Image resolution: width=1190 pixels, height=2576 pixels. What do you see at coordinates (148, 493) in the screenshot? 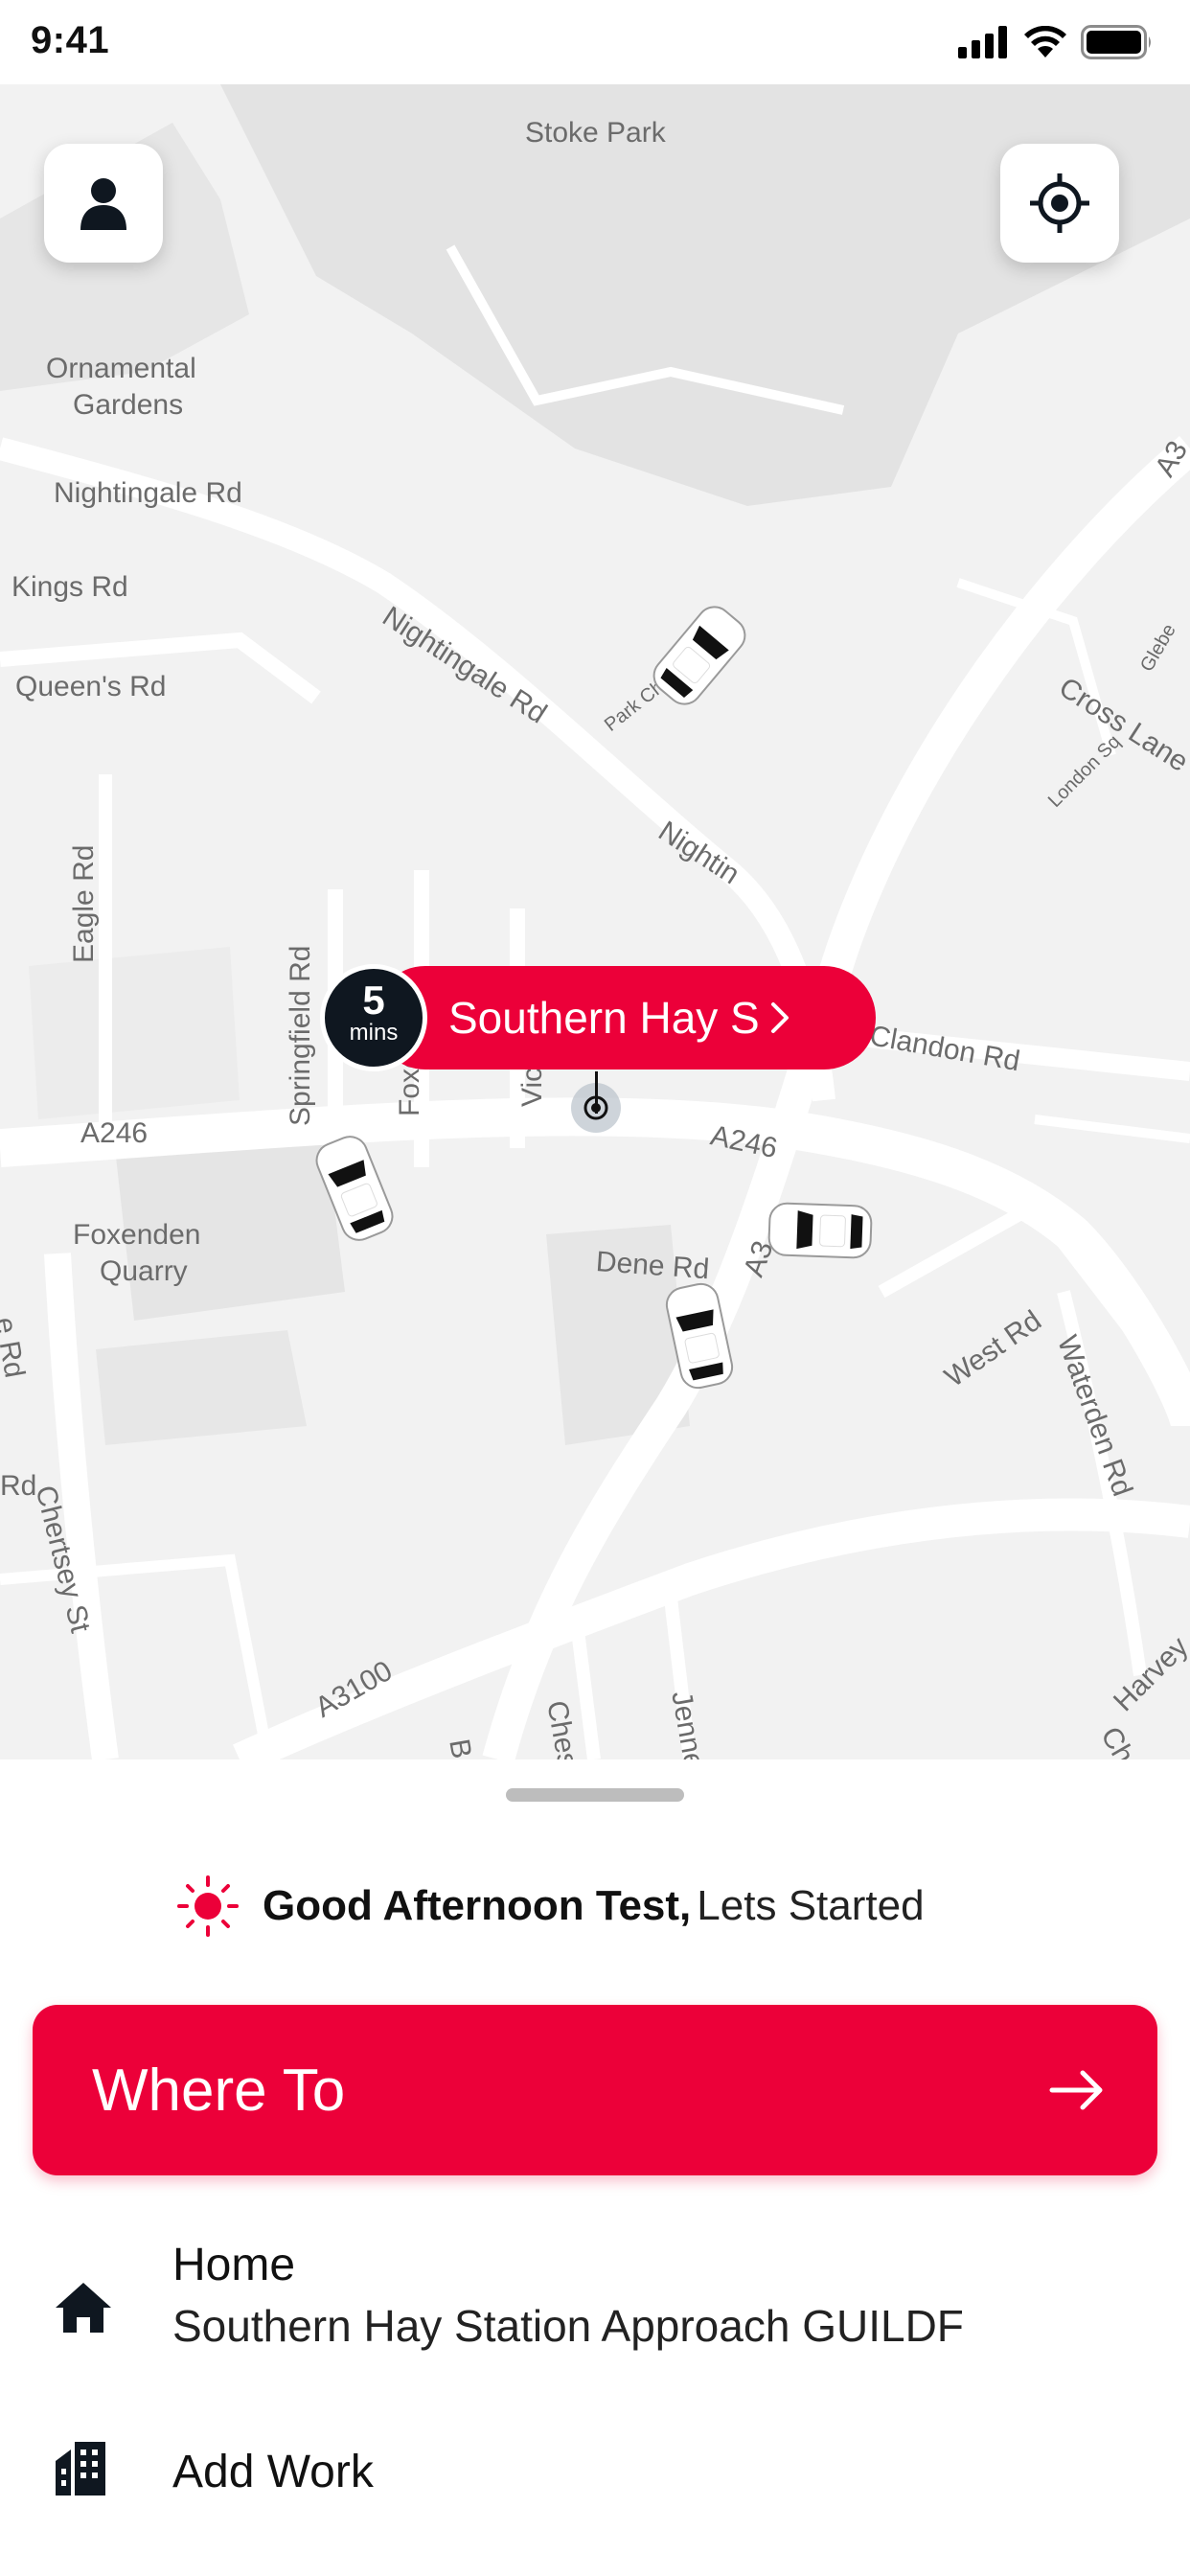
I see `map-label-nightingale-rd: Nightingale Rd` at bounding box center [148, 493].